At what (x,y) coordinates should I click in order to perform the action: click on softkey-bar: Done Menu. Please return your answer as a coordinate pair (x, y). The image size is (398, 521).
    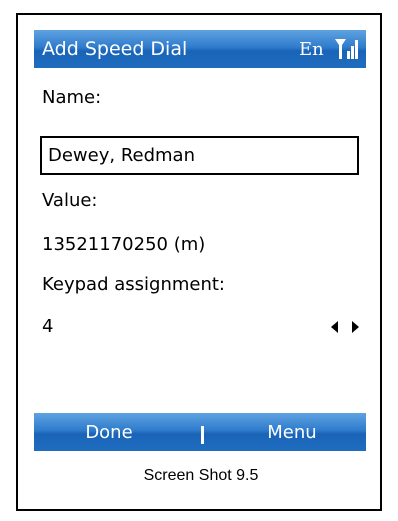
    Looking at the image, I should click on (200, 432).